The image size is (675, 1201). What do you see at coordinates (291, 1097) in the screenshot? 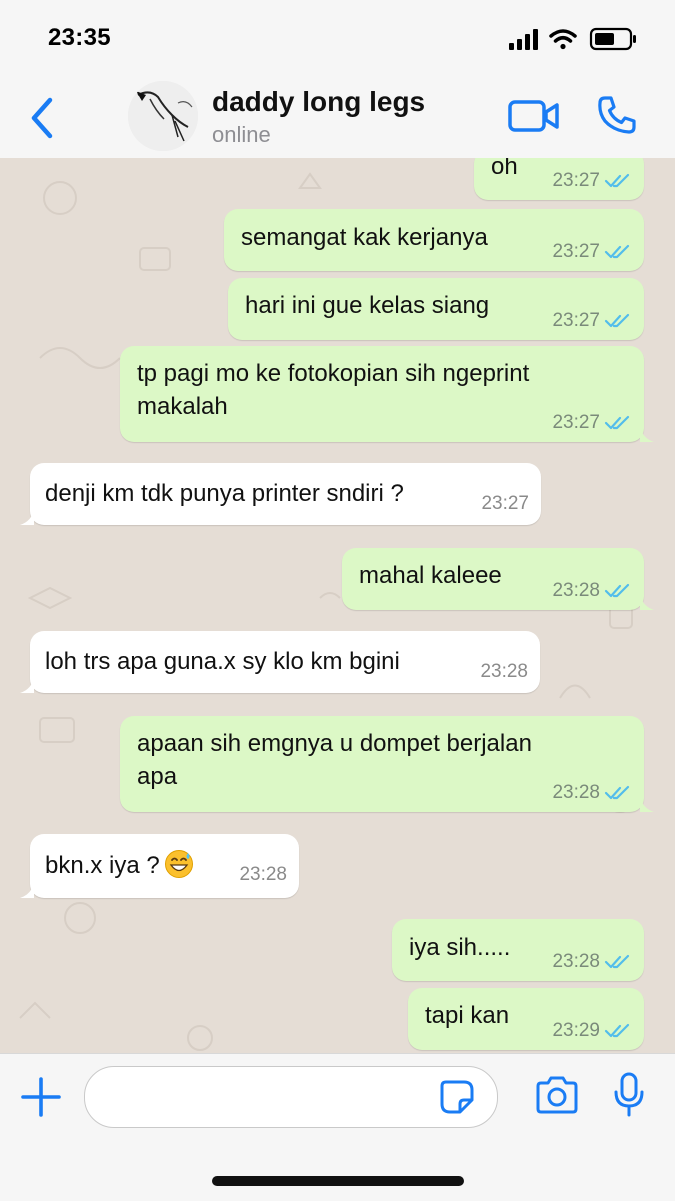
I see `message-input` at bounding box center [291, 1097].